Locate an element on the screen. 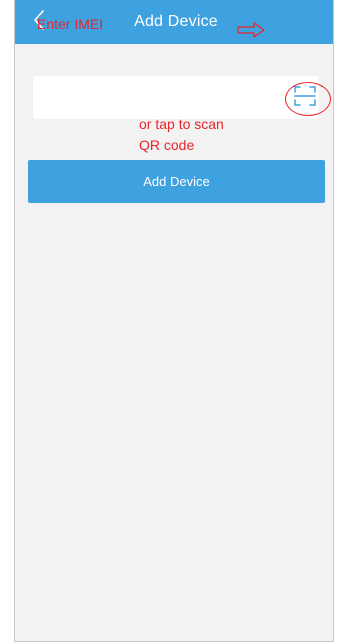 Image resolution: width=340 pixels, height=643 pixels. scan-annotation-line2: QR code is located at coordinates (167, 145).